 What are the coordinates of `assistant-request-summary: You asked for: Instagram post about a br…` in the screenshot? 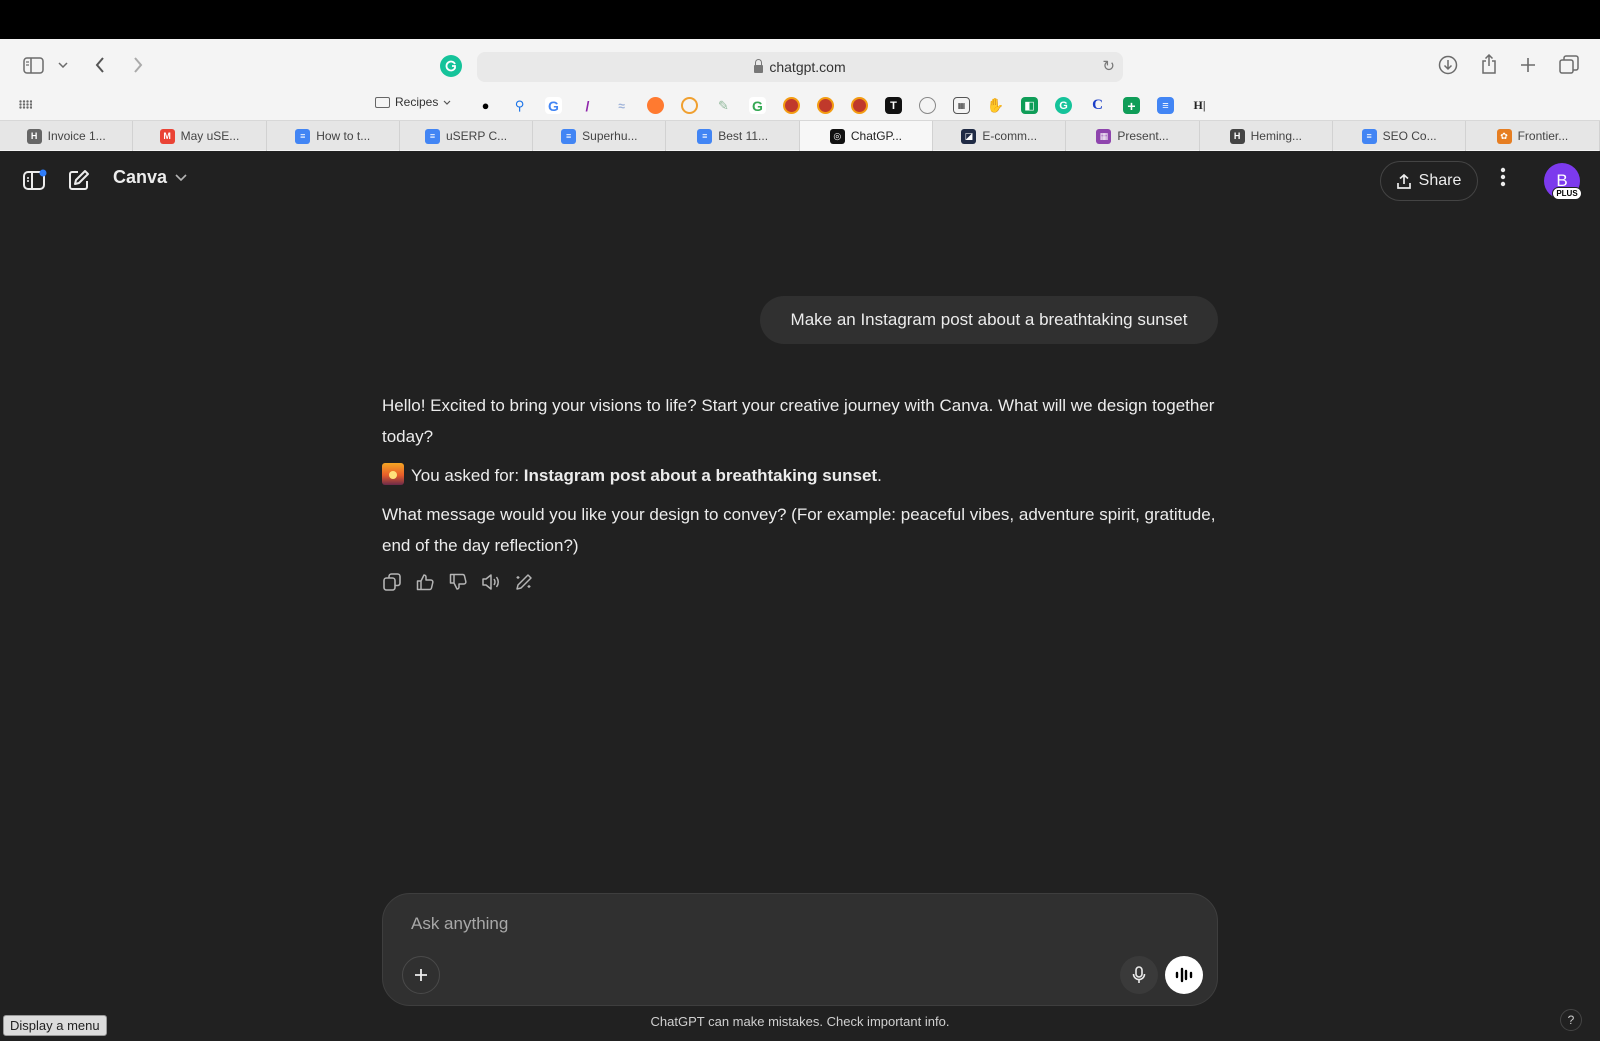 It's located at (802, 475).